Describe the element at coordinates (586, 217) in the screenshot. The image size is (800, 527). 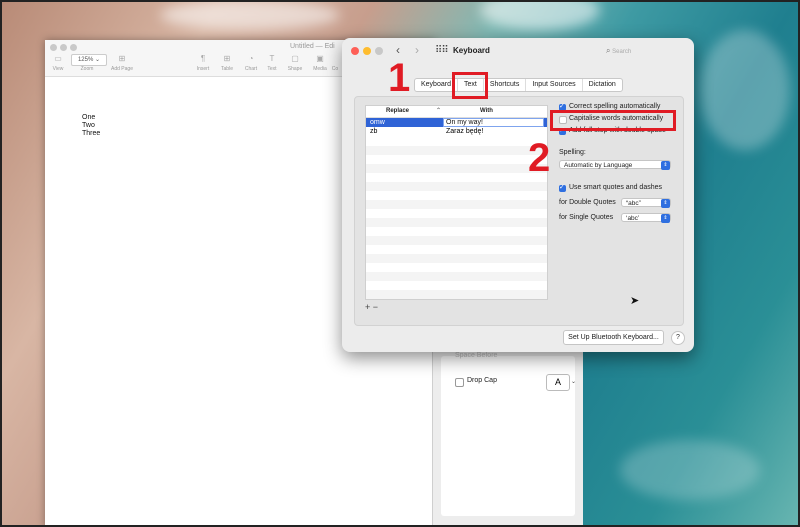
I see `single-quotes-label: for Single Quotes` at that location.